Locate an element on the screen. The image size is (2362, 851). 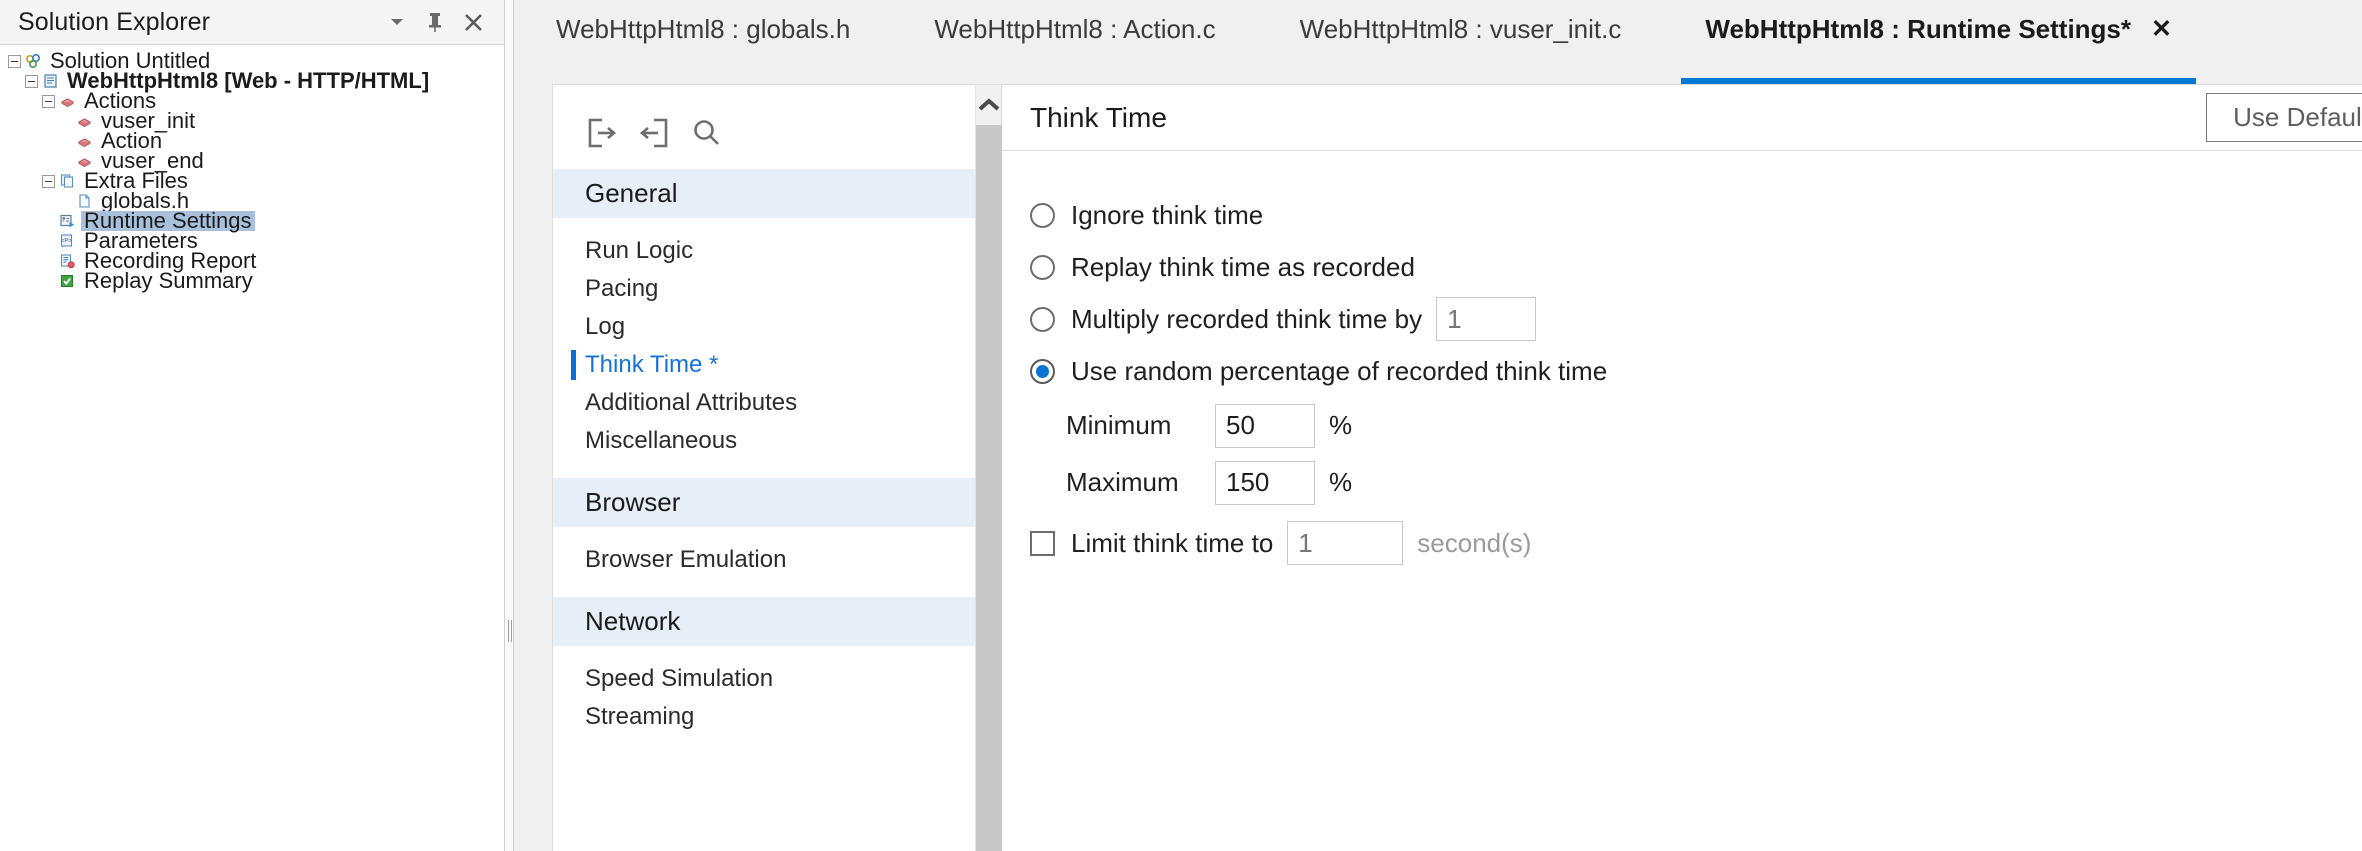
option-replay-as-recorded: Replay think time as recorded is located at coordinates (1696, 267).